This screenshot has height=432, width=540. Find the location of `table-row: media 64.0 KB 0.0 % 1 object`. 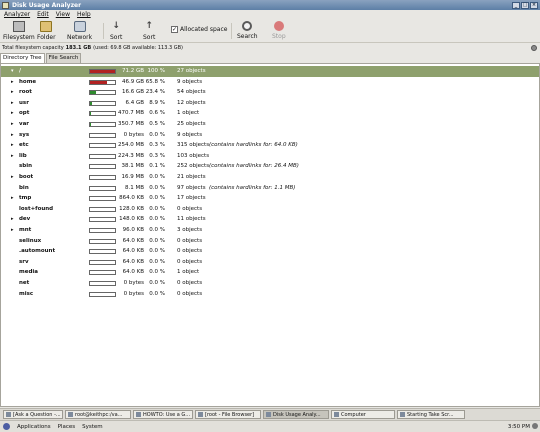

table-row: media 64.0 KB 0.0 % 1 object is located at coordinates (270, 272).